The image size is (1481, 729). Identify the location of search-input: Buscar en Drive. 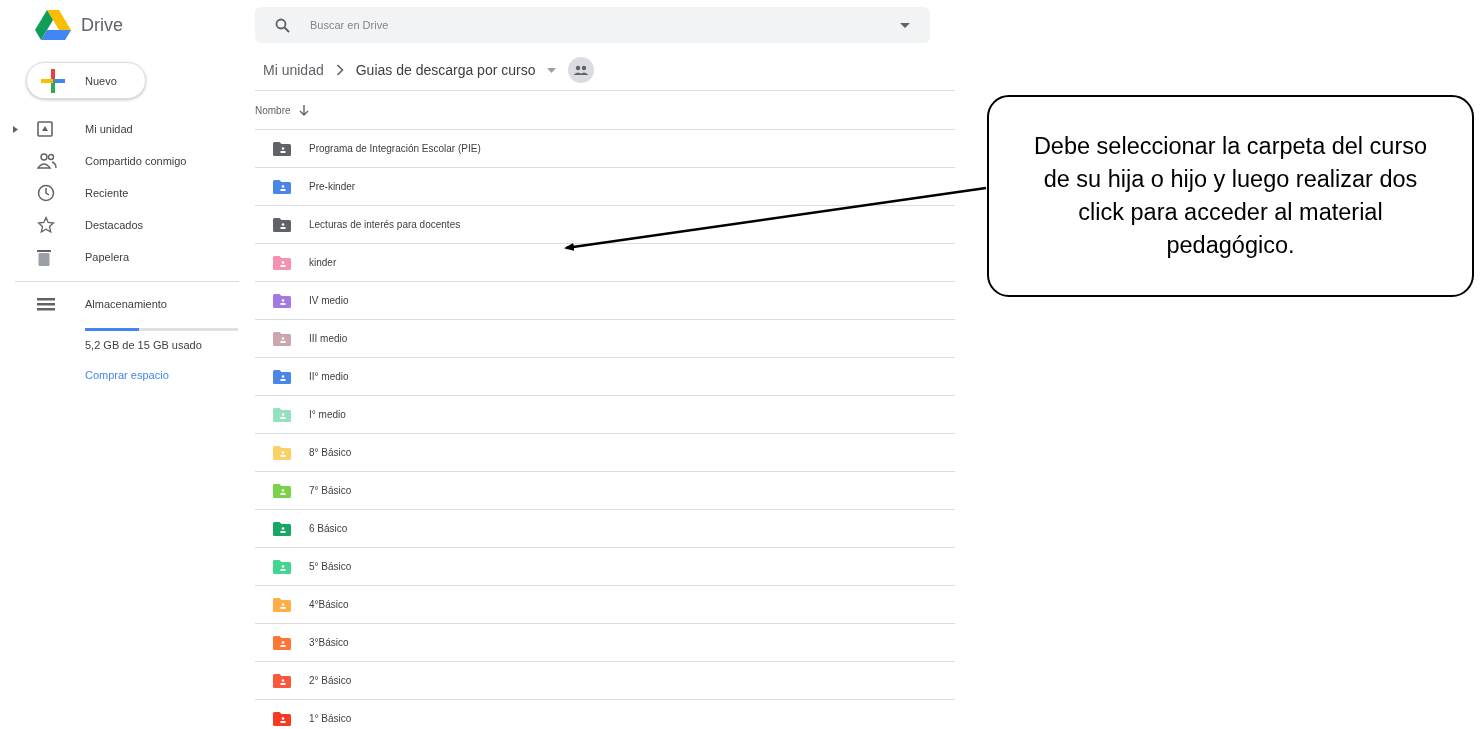
(595, 25).